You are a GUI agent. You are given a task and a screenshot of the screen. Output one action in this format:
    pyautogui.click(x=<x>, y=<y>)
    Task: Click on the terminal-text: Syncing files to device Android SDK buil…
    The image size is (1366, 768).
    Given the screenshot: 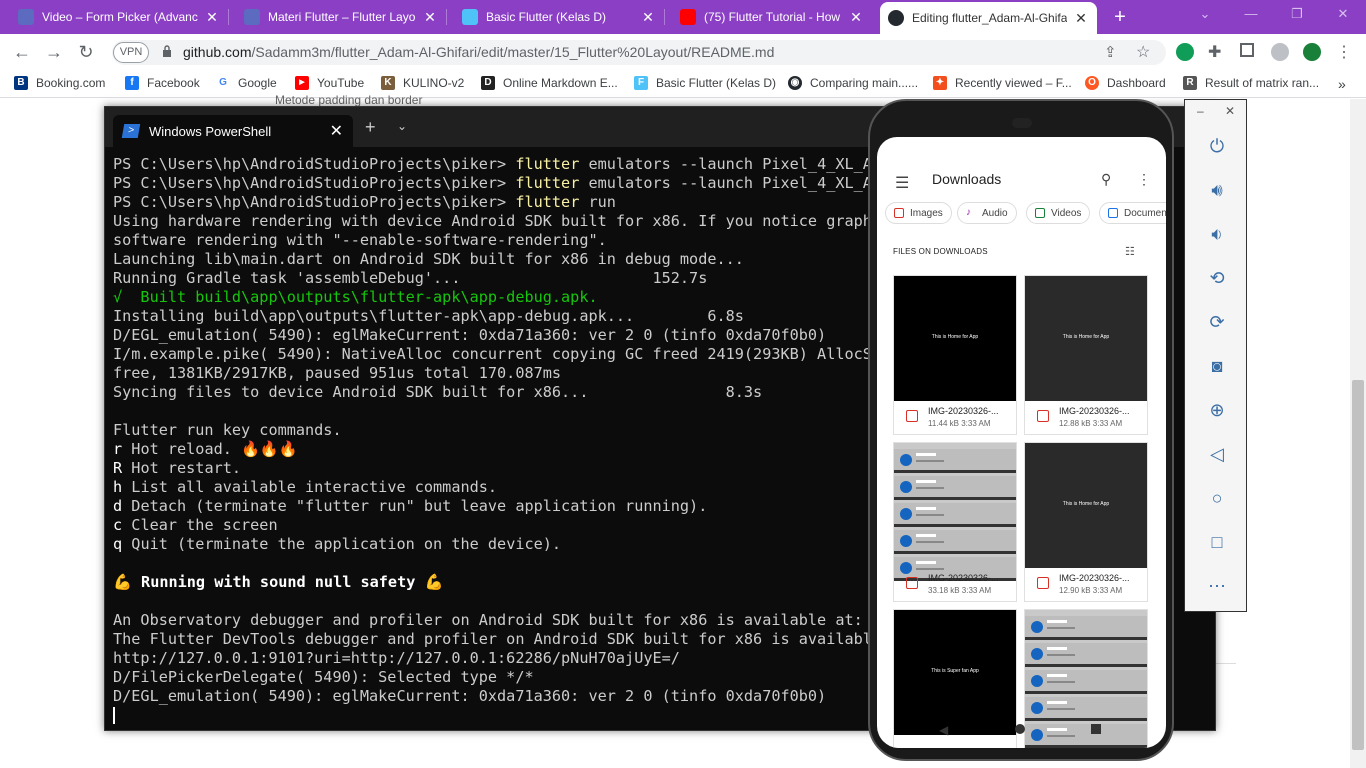 What is the action you would take?
    pyautogui.click(x=438, y=392)
    